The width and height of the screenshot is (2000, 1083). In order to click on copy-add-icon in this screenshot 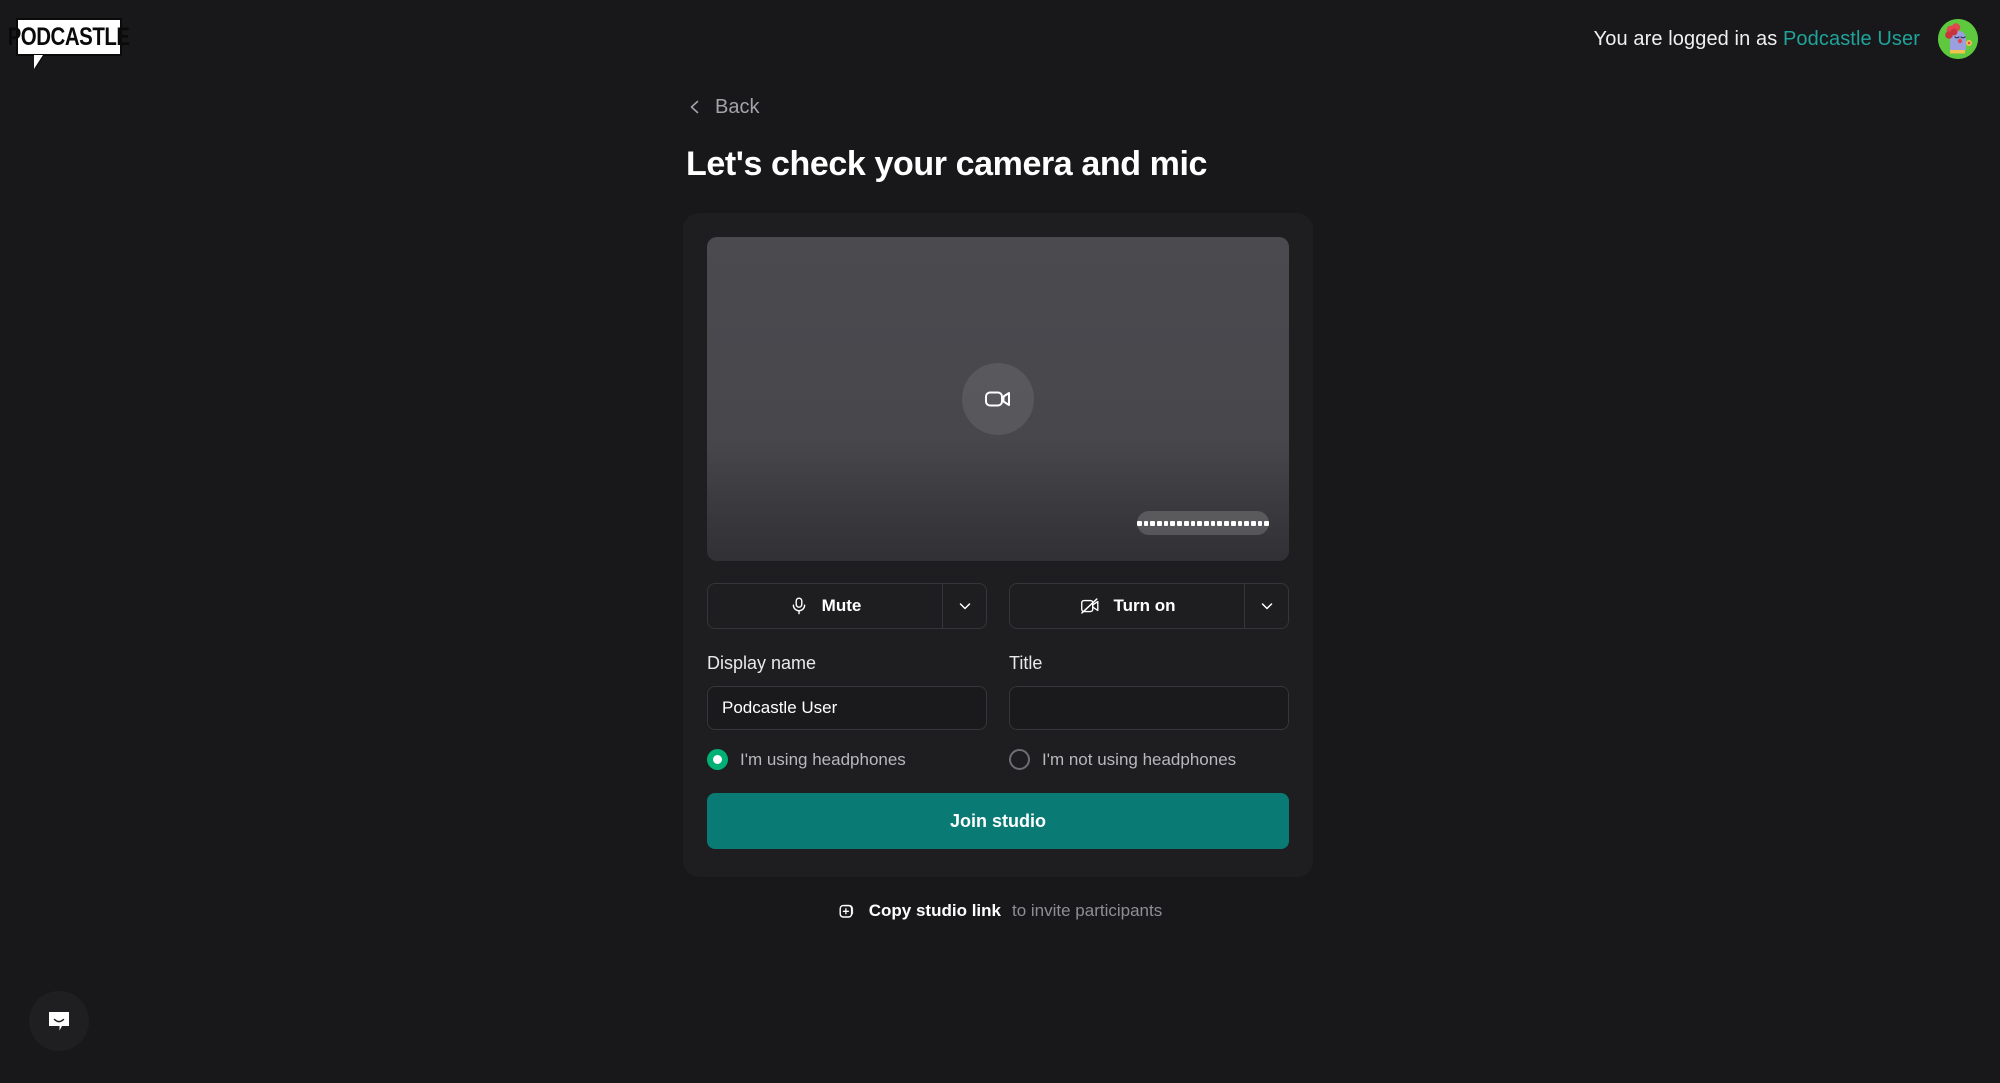, I will do `click(846, 911)`.